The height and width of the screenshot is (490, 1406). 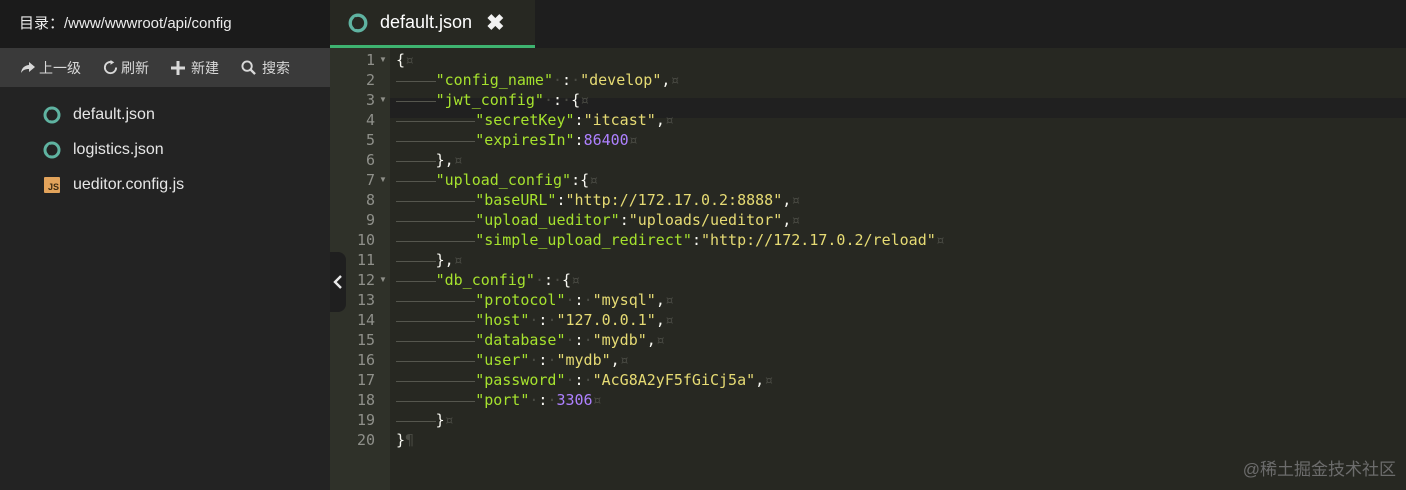 What do you see at coordinates (110, 67) in the screenshot?
I see `refresh-icon` at bounding box center [110, 67].